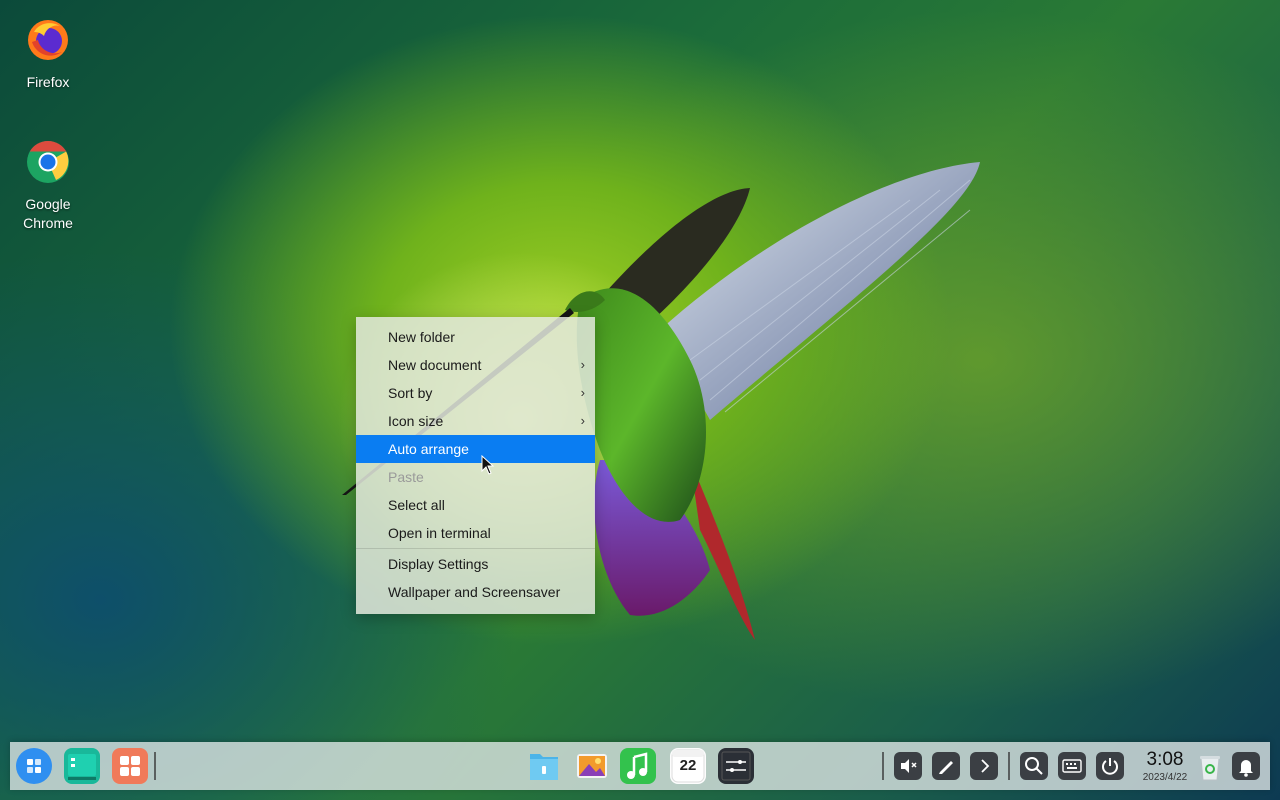  What do you see at coordinates (421, 337) in the screenshot?
I see `menu-item-label: New folder` at bounding box center [421, 337].